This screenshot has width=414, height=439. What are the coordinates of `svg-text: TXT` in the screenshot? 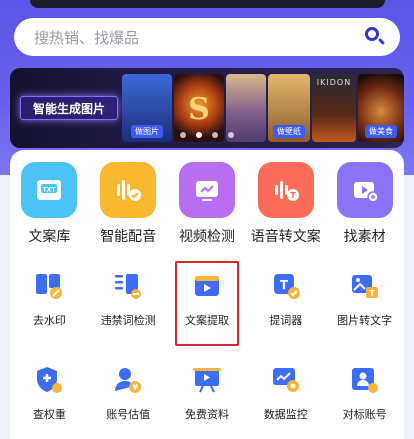 It's located at (50, 190).